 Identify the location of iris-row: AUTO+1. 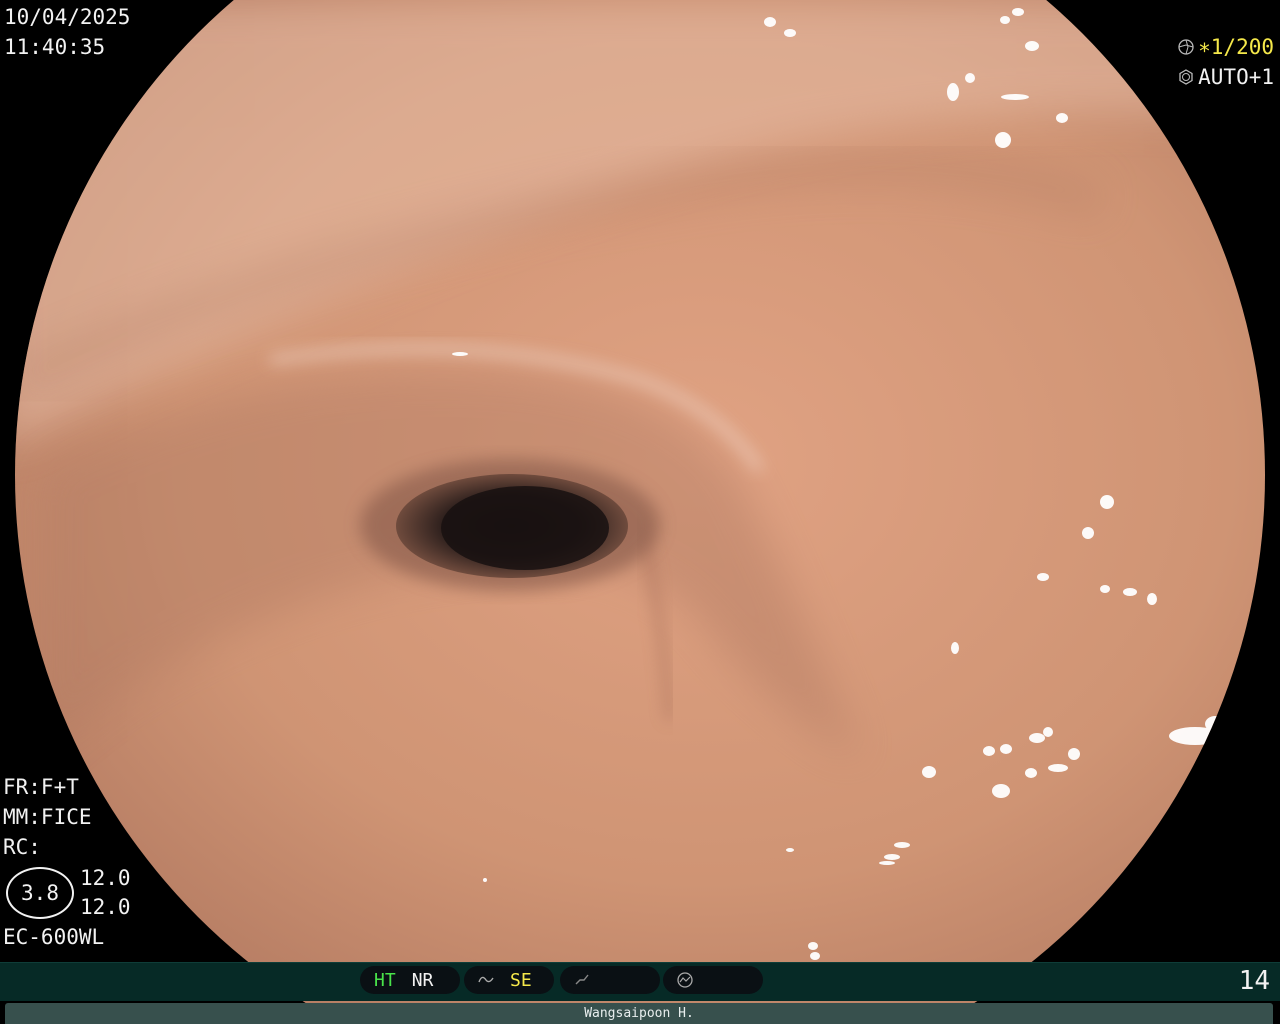
(1226, 77).